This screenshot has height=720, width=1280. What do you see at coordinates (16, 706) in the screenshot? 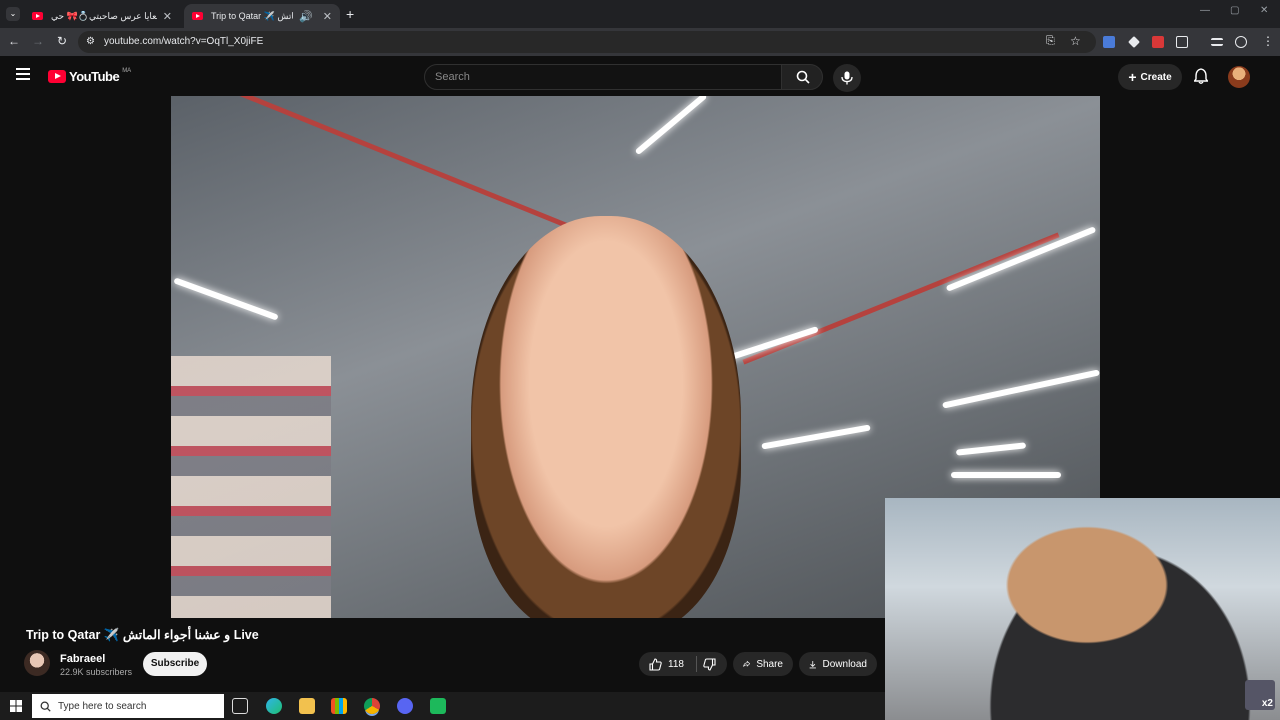
I see `windows-start-icon` at bounding box center [16, 706].